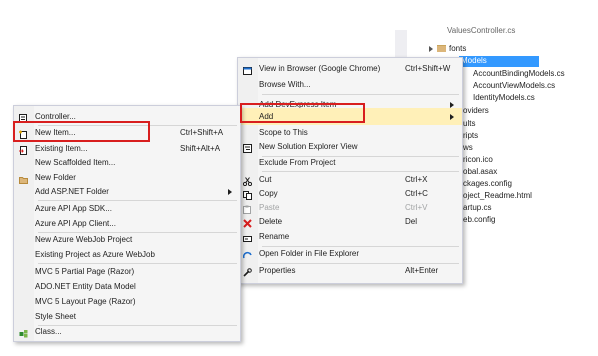  Describe the element at coordinates (468, 147) in the screenshot. I see `tree-item: ws` at that location.